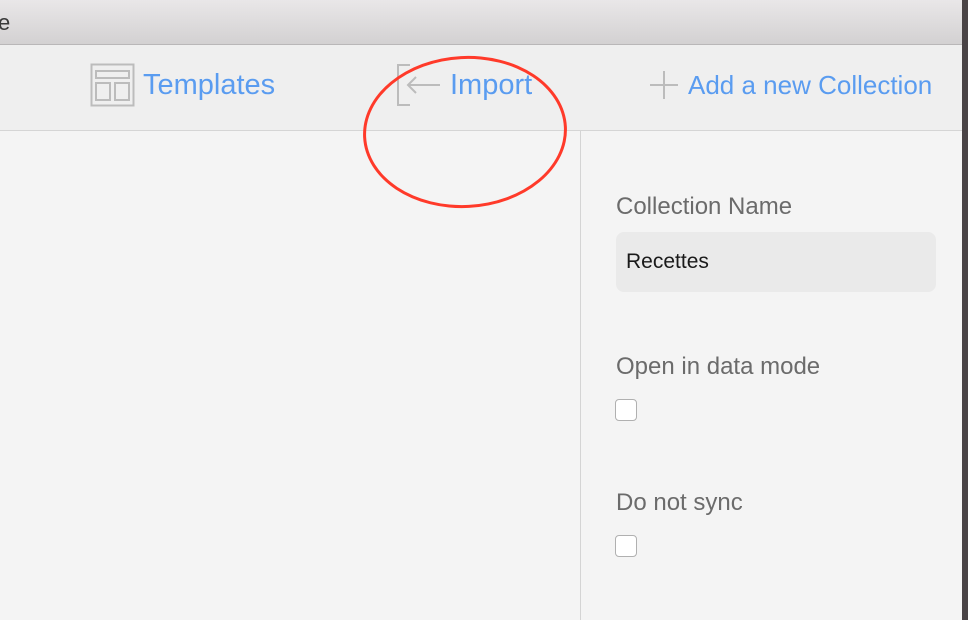  Describe the element at coordinates (626, 410) in the screenshot. I see `open-data-mode-checkbox` at that location.